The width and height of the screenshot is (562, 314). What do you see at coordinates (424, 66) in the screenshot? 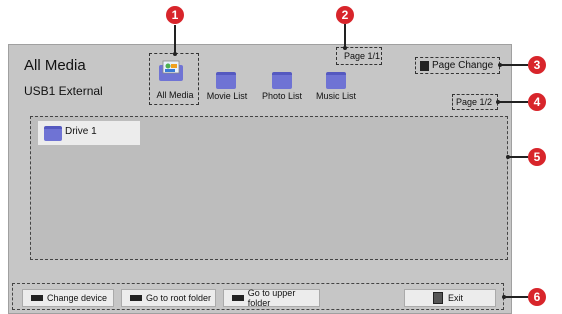
I see `page-change-icon` at bounding box center [424, 66].